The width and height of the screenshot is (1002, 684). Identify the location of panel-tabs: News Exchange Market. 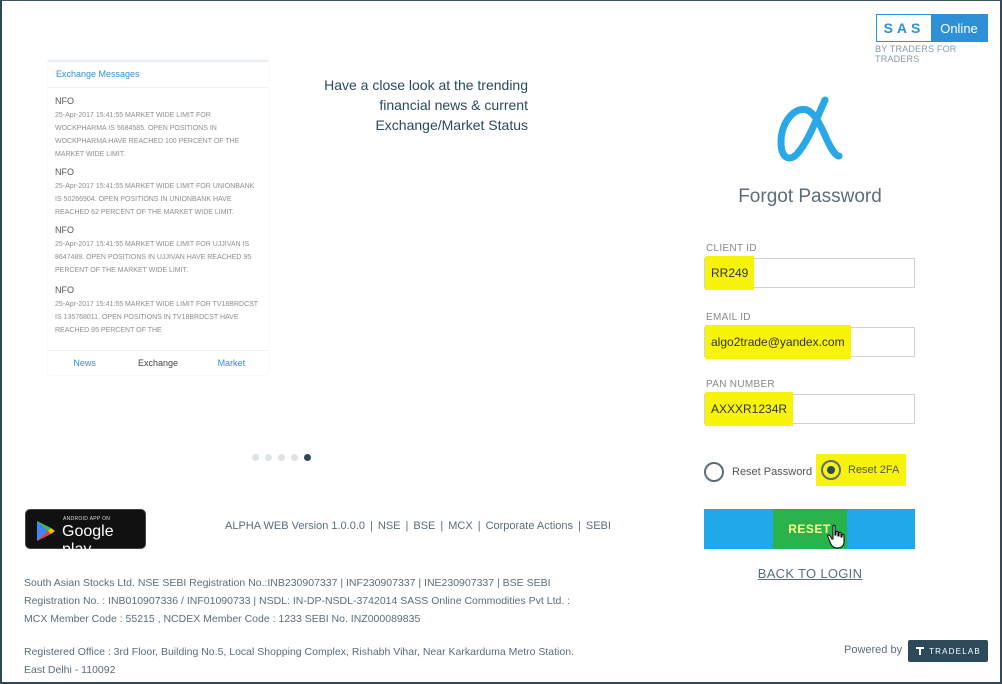
(158, 362).